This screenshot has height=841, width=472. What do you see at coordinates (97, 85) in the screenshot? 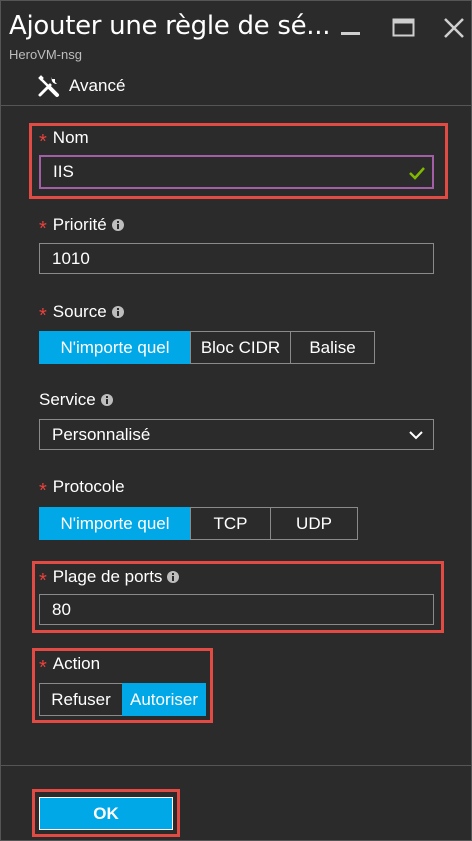
I see `advanced-label: Avancé` at bounding box center [97, 85].